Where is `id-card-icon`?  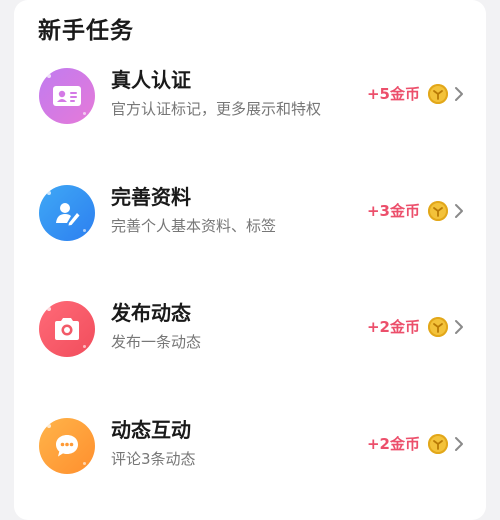
id-card-icon is located at coordinates (67, 96).